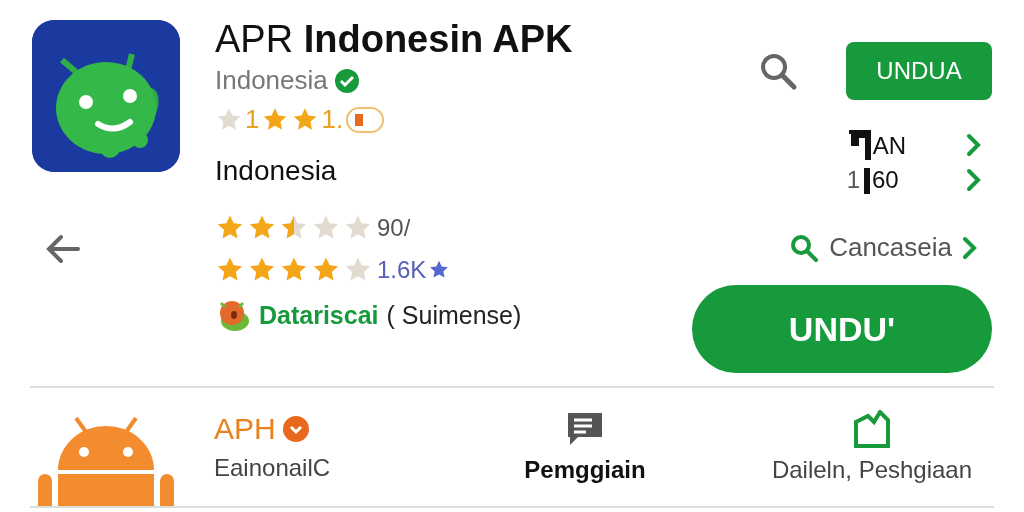 Image resolution: width=1024 pixels, height=512 pixels. I want to click on bar-icon, so click(868, 181).